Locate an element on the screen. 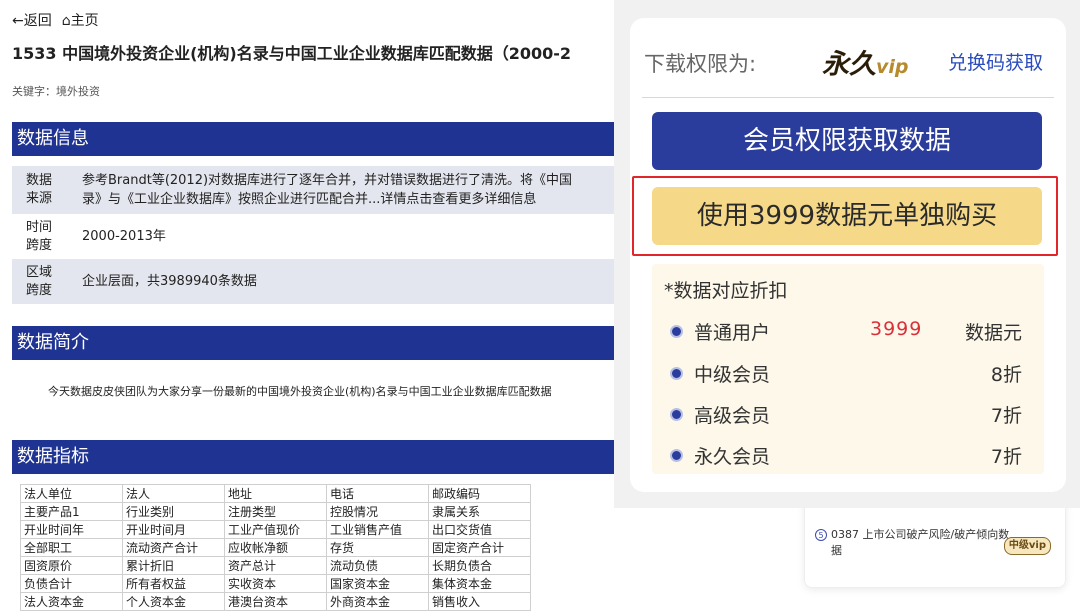 The width and height of the screenshot is (1080, 615). field-grid-cell: 港澳台资本 is located at coordinates (275, 601).